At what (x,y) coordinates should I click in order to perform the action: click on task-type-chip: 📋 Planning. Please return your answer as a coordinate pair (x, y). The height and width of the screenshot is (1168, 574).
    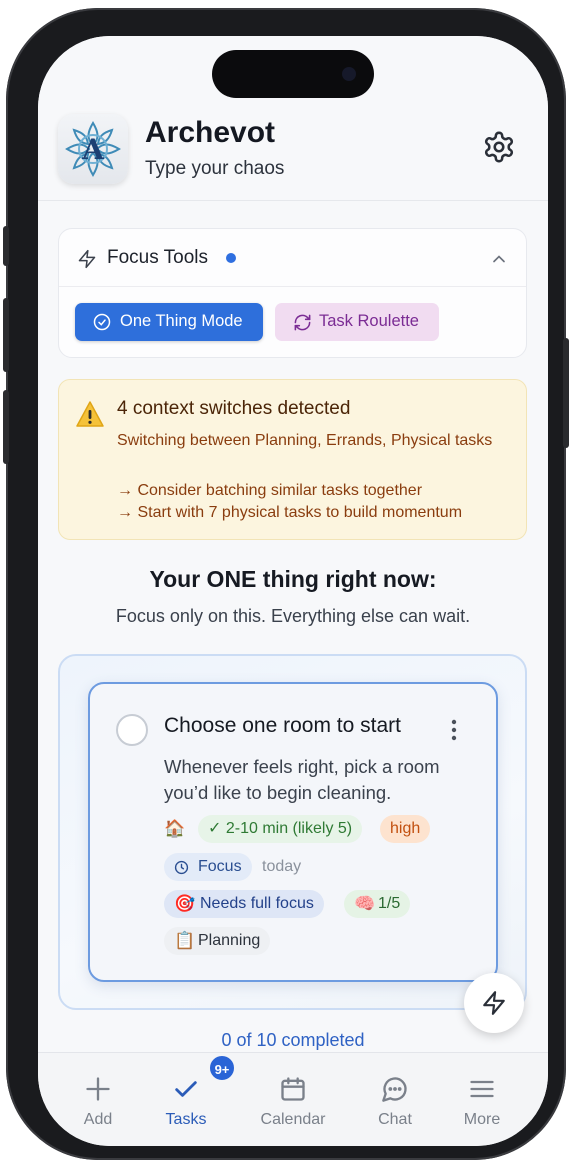
    Looking at the image, I should click on (217, 941).